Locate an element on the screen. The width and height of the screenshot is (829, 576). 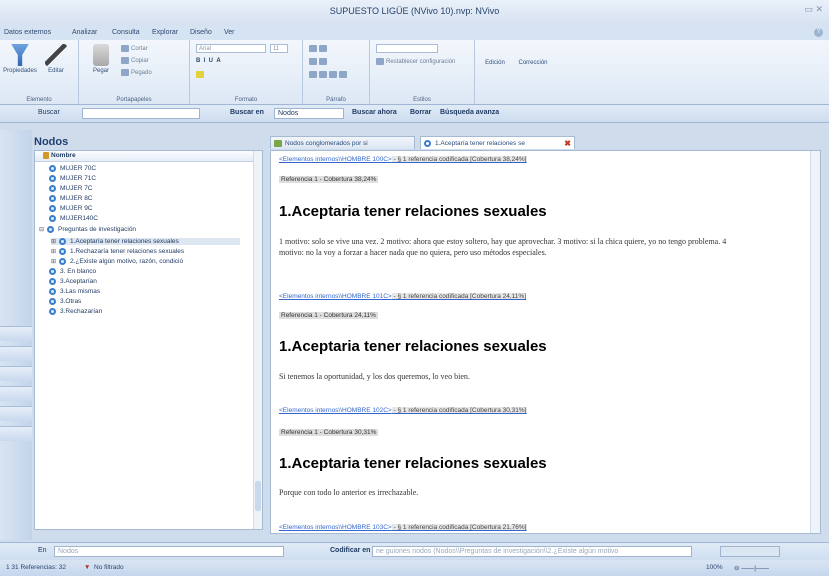
tree-node: MUJER140C is located at coordinates (73, 218).